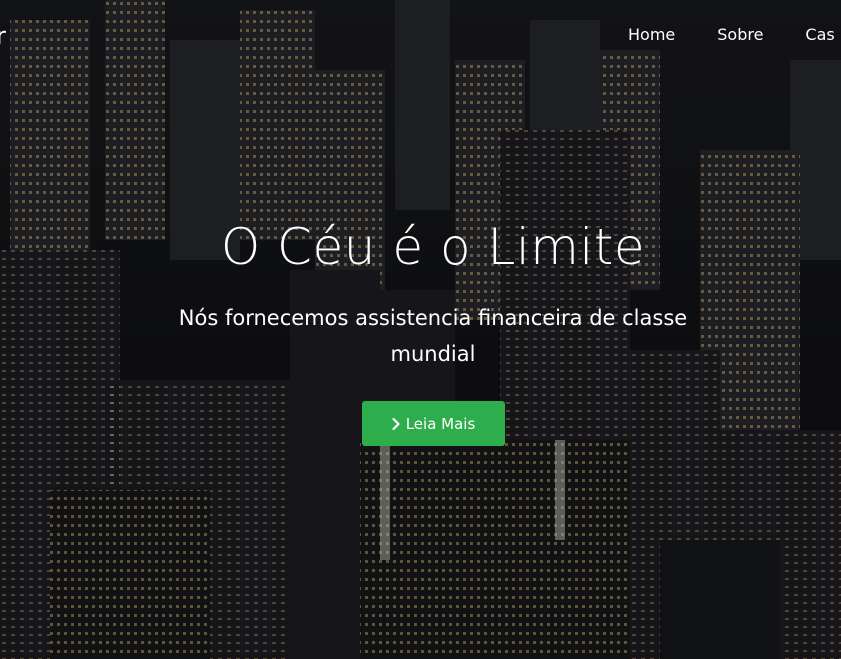 Image resolution: width=841 pixels, height=659 pixels. Describe the element at coordinates (433, 247) in the screenshot. I see `hero-headline: O Céu é o Limite` at that location.